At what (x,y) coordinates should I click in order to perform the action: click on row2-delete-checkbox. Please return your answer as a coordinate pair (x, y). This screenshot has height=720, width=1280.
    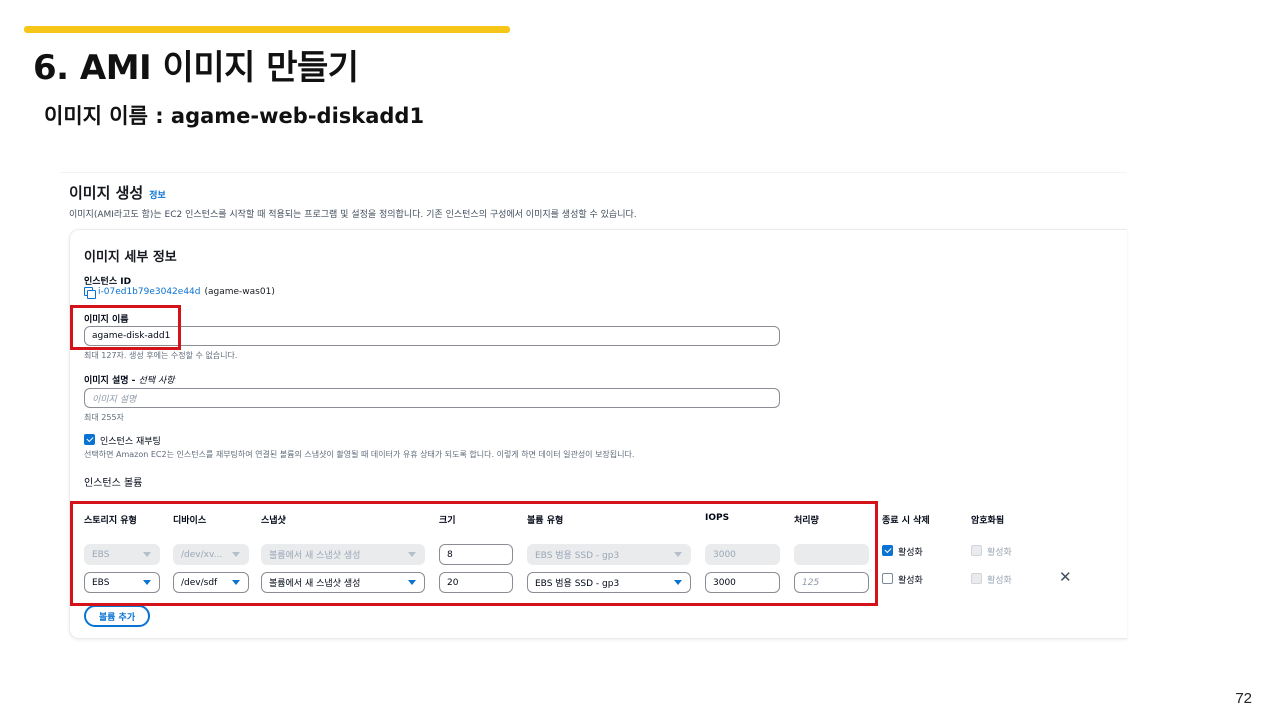
    Looking at the image, I should click on (887, 578).